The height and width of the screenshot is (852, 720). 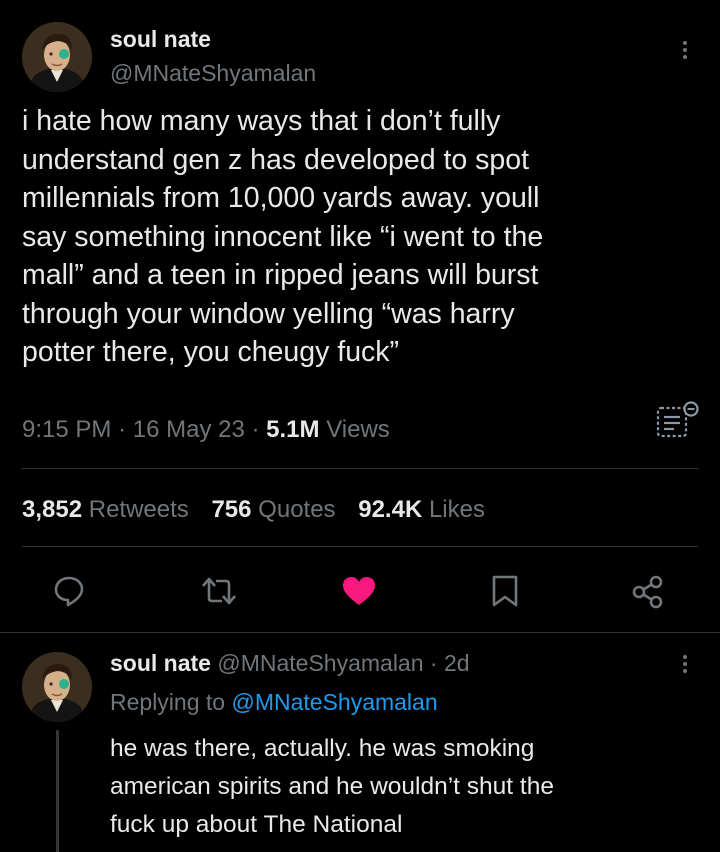 What do you see at coordinates (320, 663) in the screenshot?
I see `reply-handle: @MNateShyamalan` at bounding box center [320, 663].